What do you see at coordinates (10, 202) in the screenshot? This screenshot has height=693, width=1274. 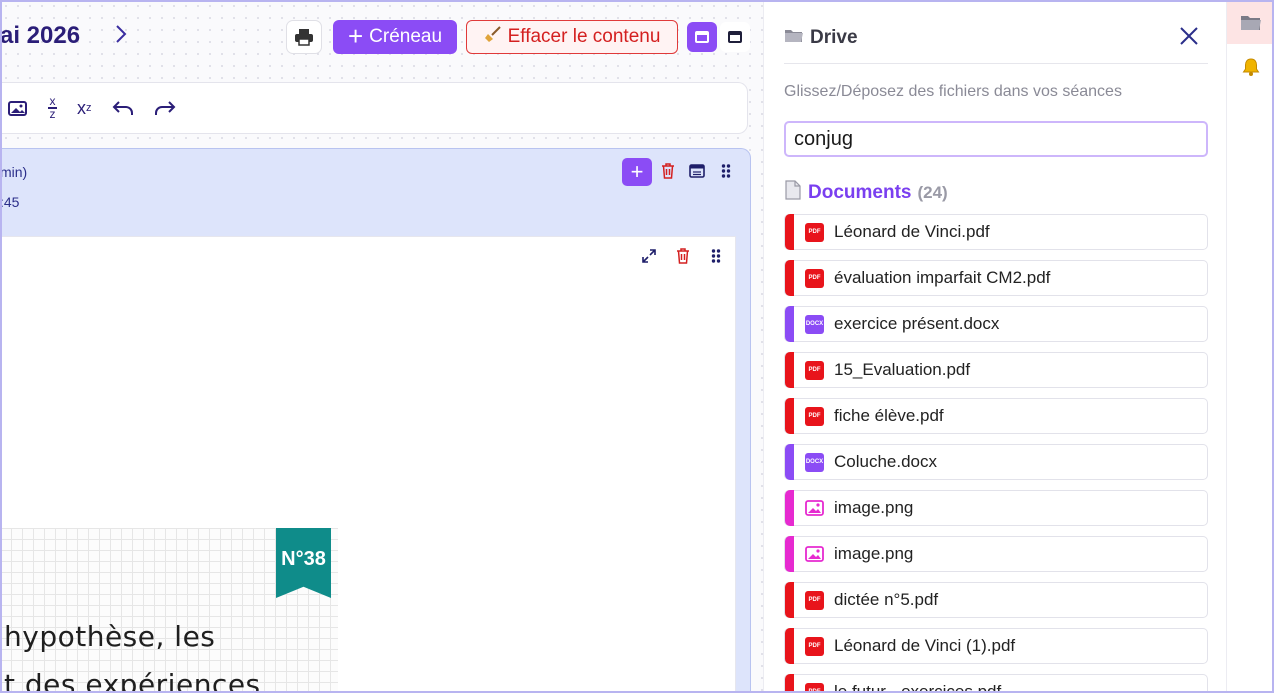 I see `session-time: :45` at bounding box center [10, 202].